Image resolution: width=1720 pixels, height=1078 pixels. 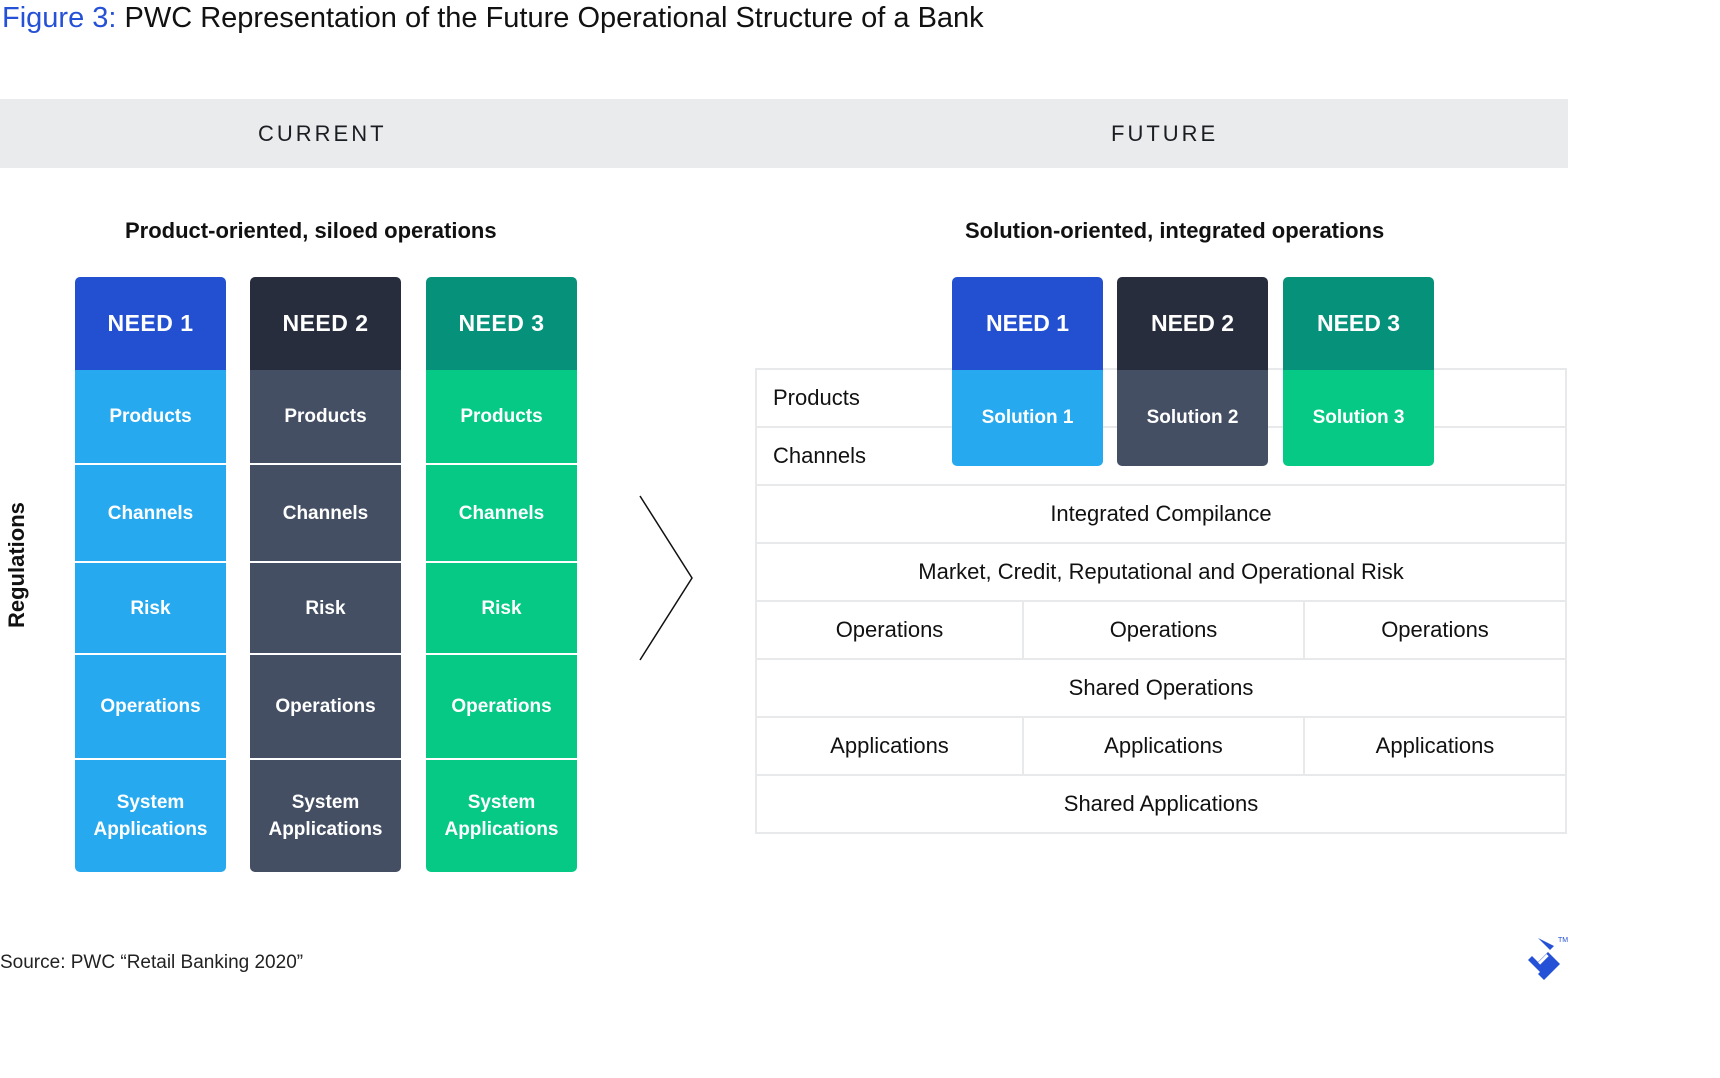 I want to click on current-label: CURRENT, so click(x=322, y=133).